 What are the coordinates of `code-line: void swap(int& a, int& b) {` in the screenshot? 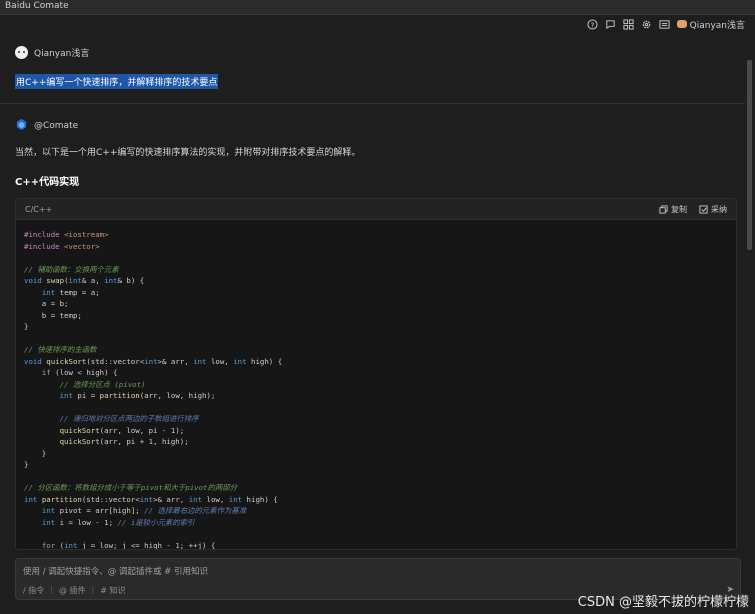 It's located at (84, 280).